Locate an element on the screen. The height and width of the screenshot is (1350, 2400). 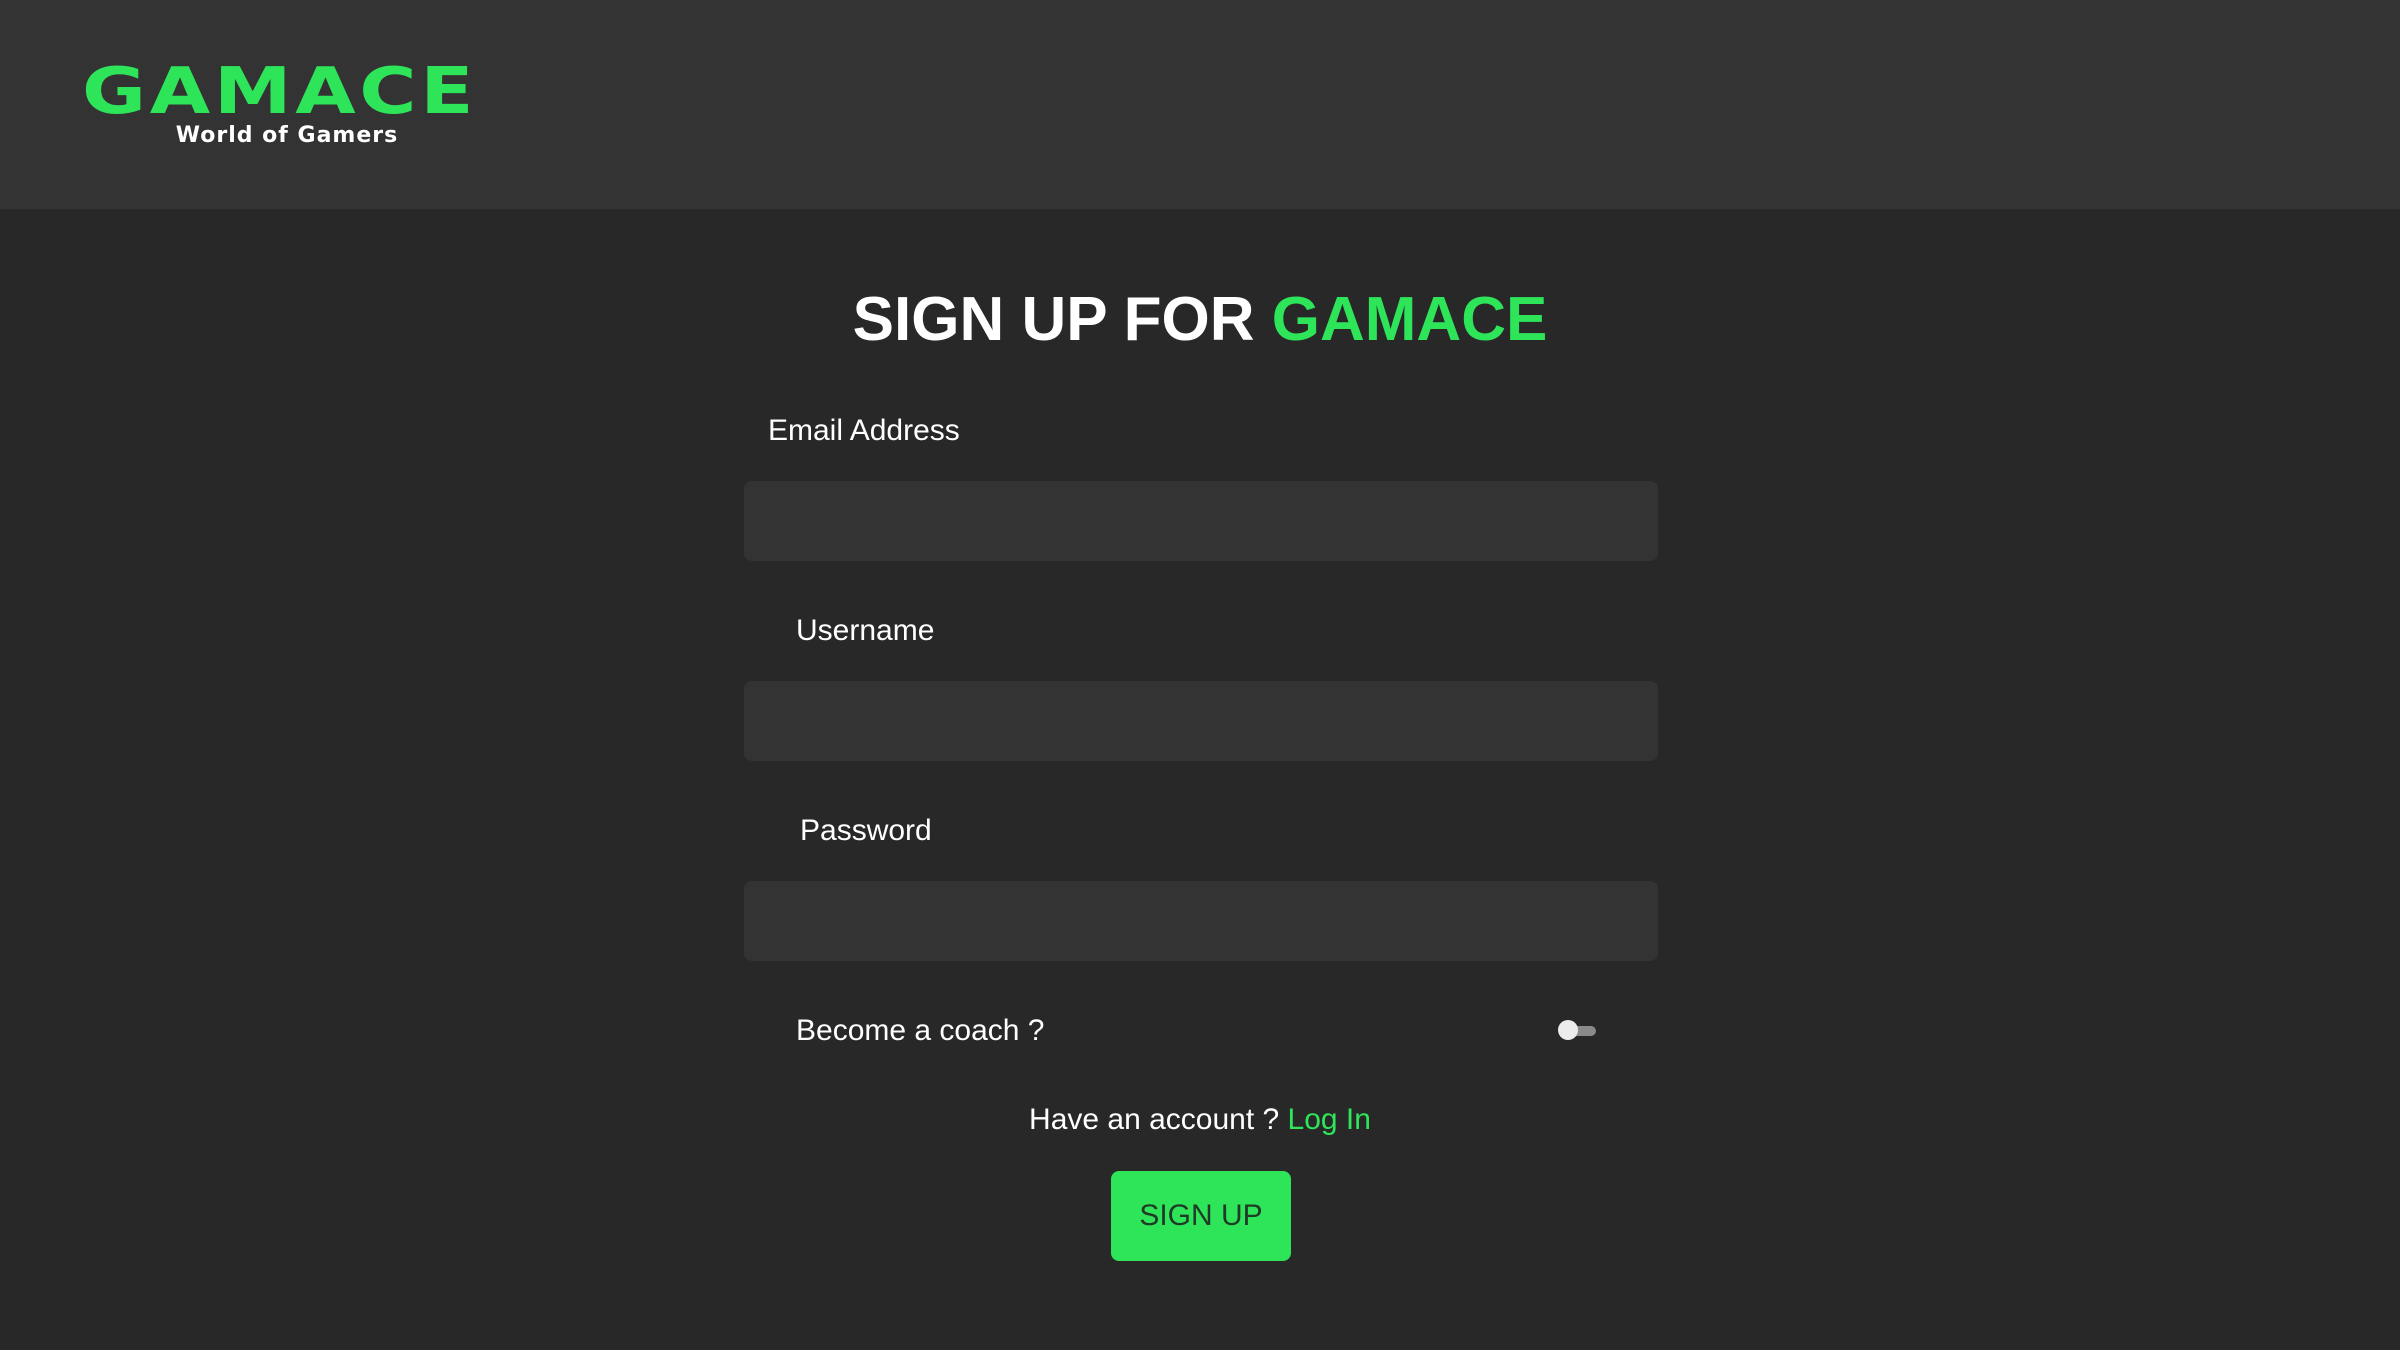
logo-tagline: World of Gamers is located at coordinates (287, 135).